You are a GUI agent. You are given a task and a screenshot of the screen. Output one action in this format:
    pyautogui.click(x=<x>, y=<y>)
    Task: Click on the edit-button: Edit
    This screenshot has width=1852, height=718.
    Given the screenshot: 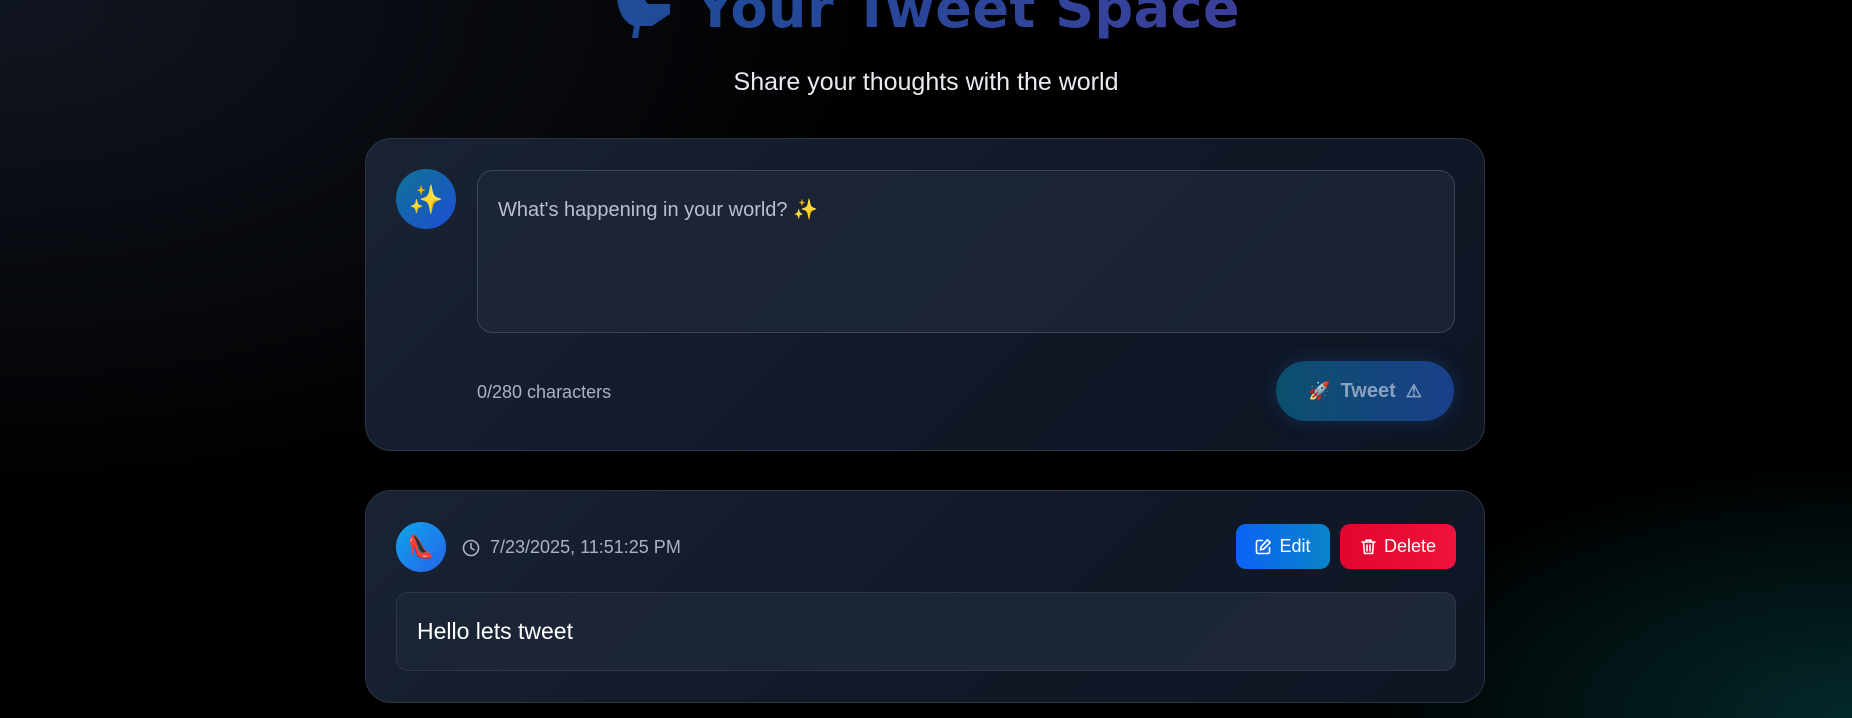 What is the action you would take?
    pyautogui.click(x=1283, y=546)
    